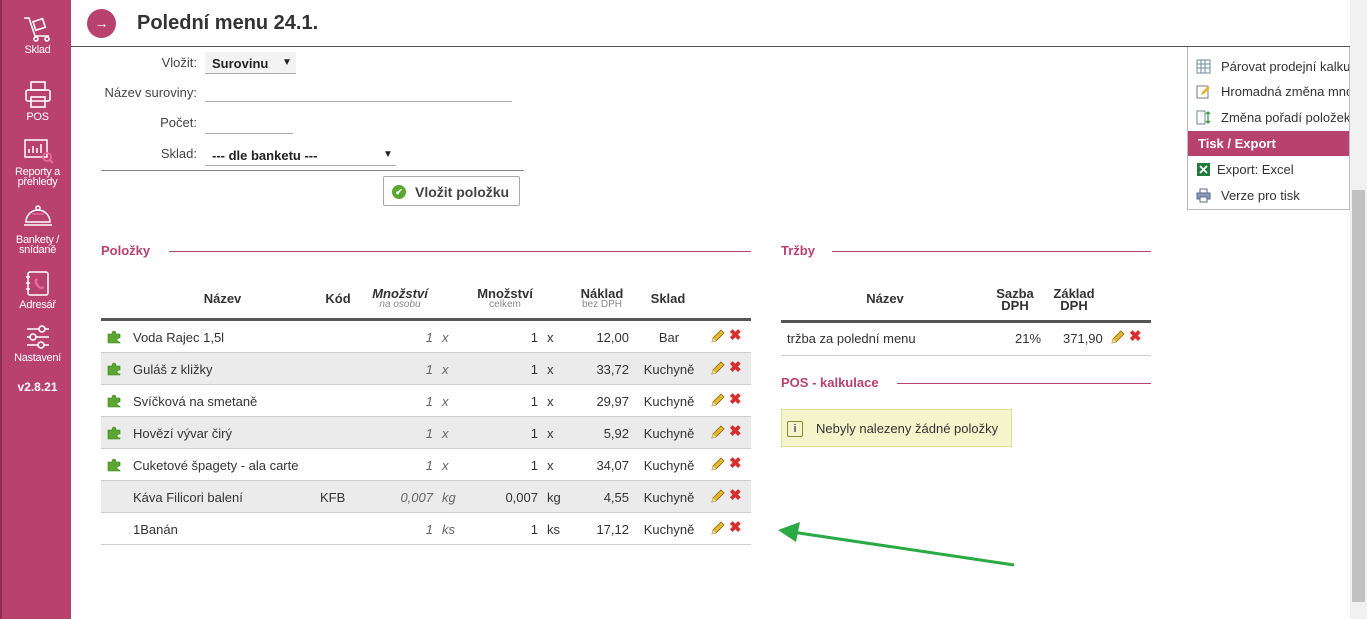 The width and height of the screenshot is (1367, 619). What do you see at coordinates (216, 465) in the screenshot?
I see `item-nazev: Cuketové špagety - ala carte` at bounding box center [216, 465].